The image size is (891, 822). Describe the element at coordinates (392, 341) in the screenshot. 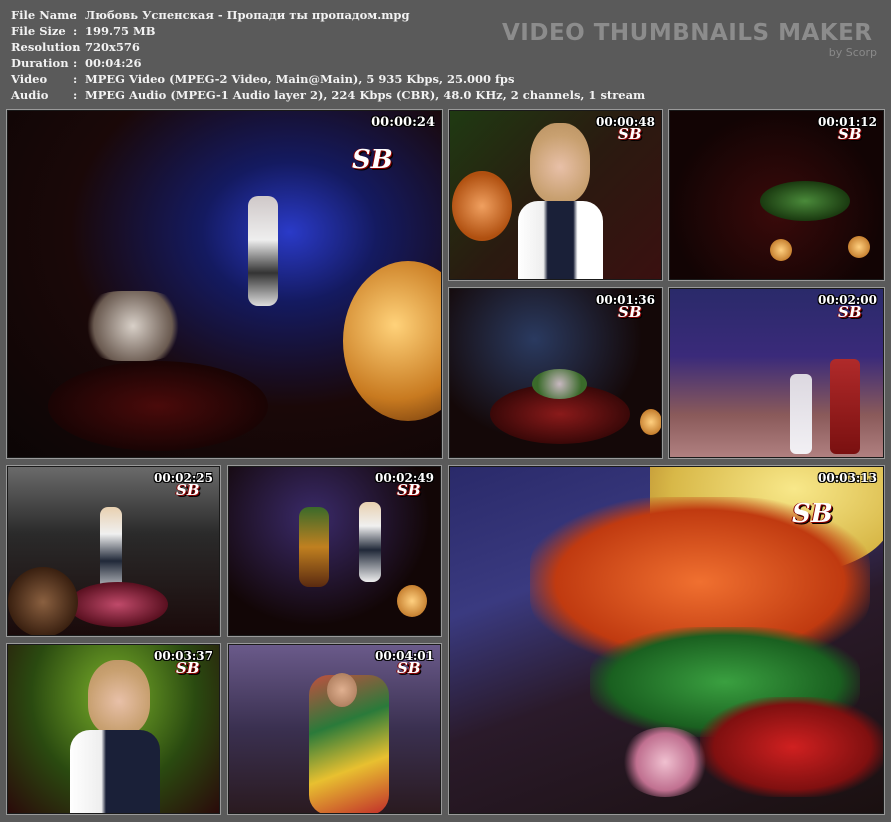

I see `scene-orb` at that location.